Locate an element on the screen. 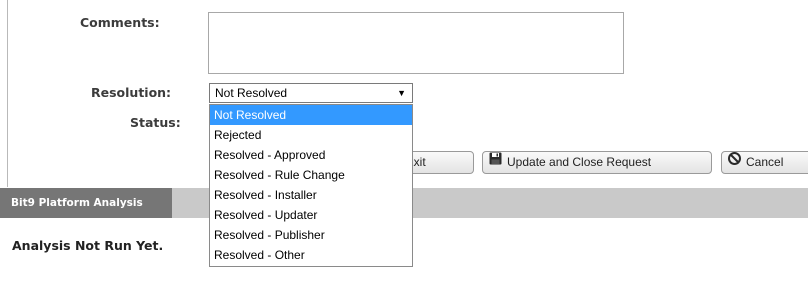  update-and-close-request-button: Update and Close Request is located at coordinates (597, 162).